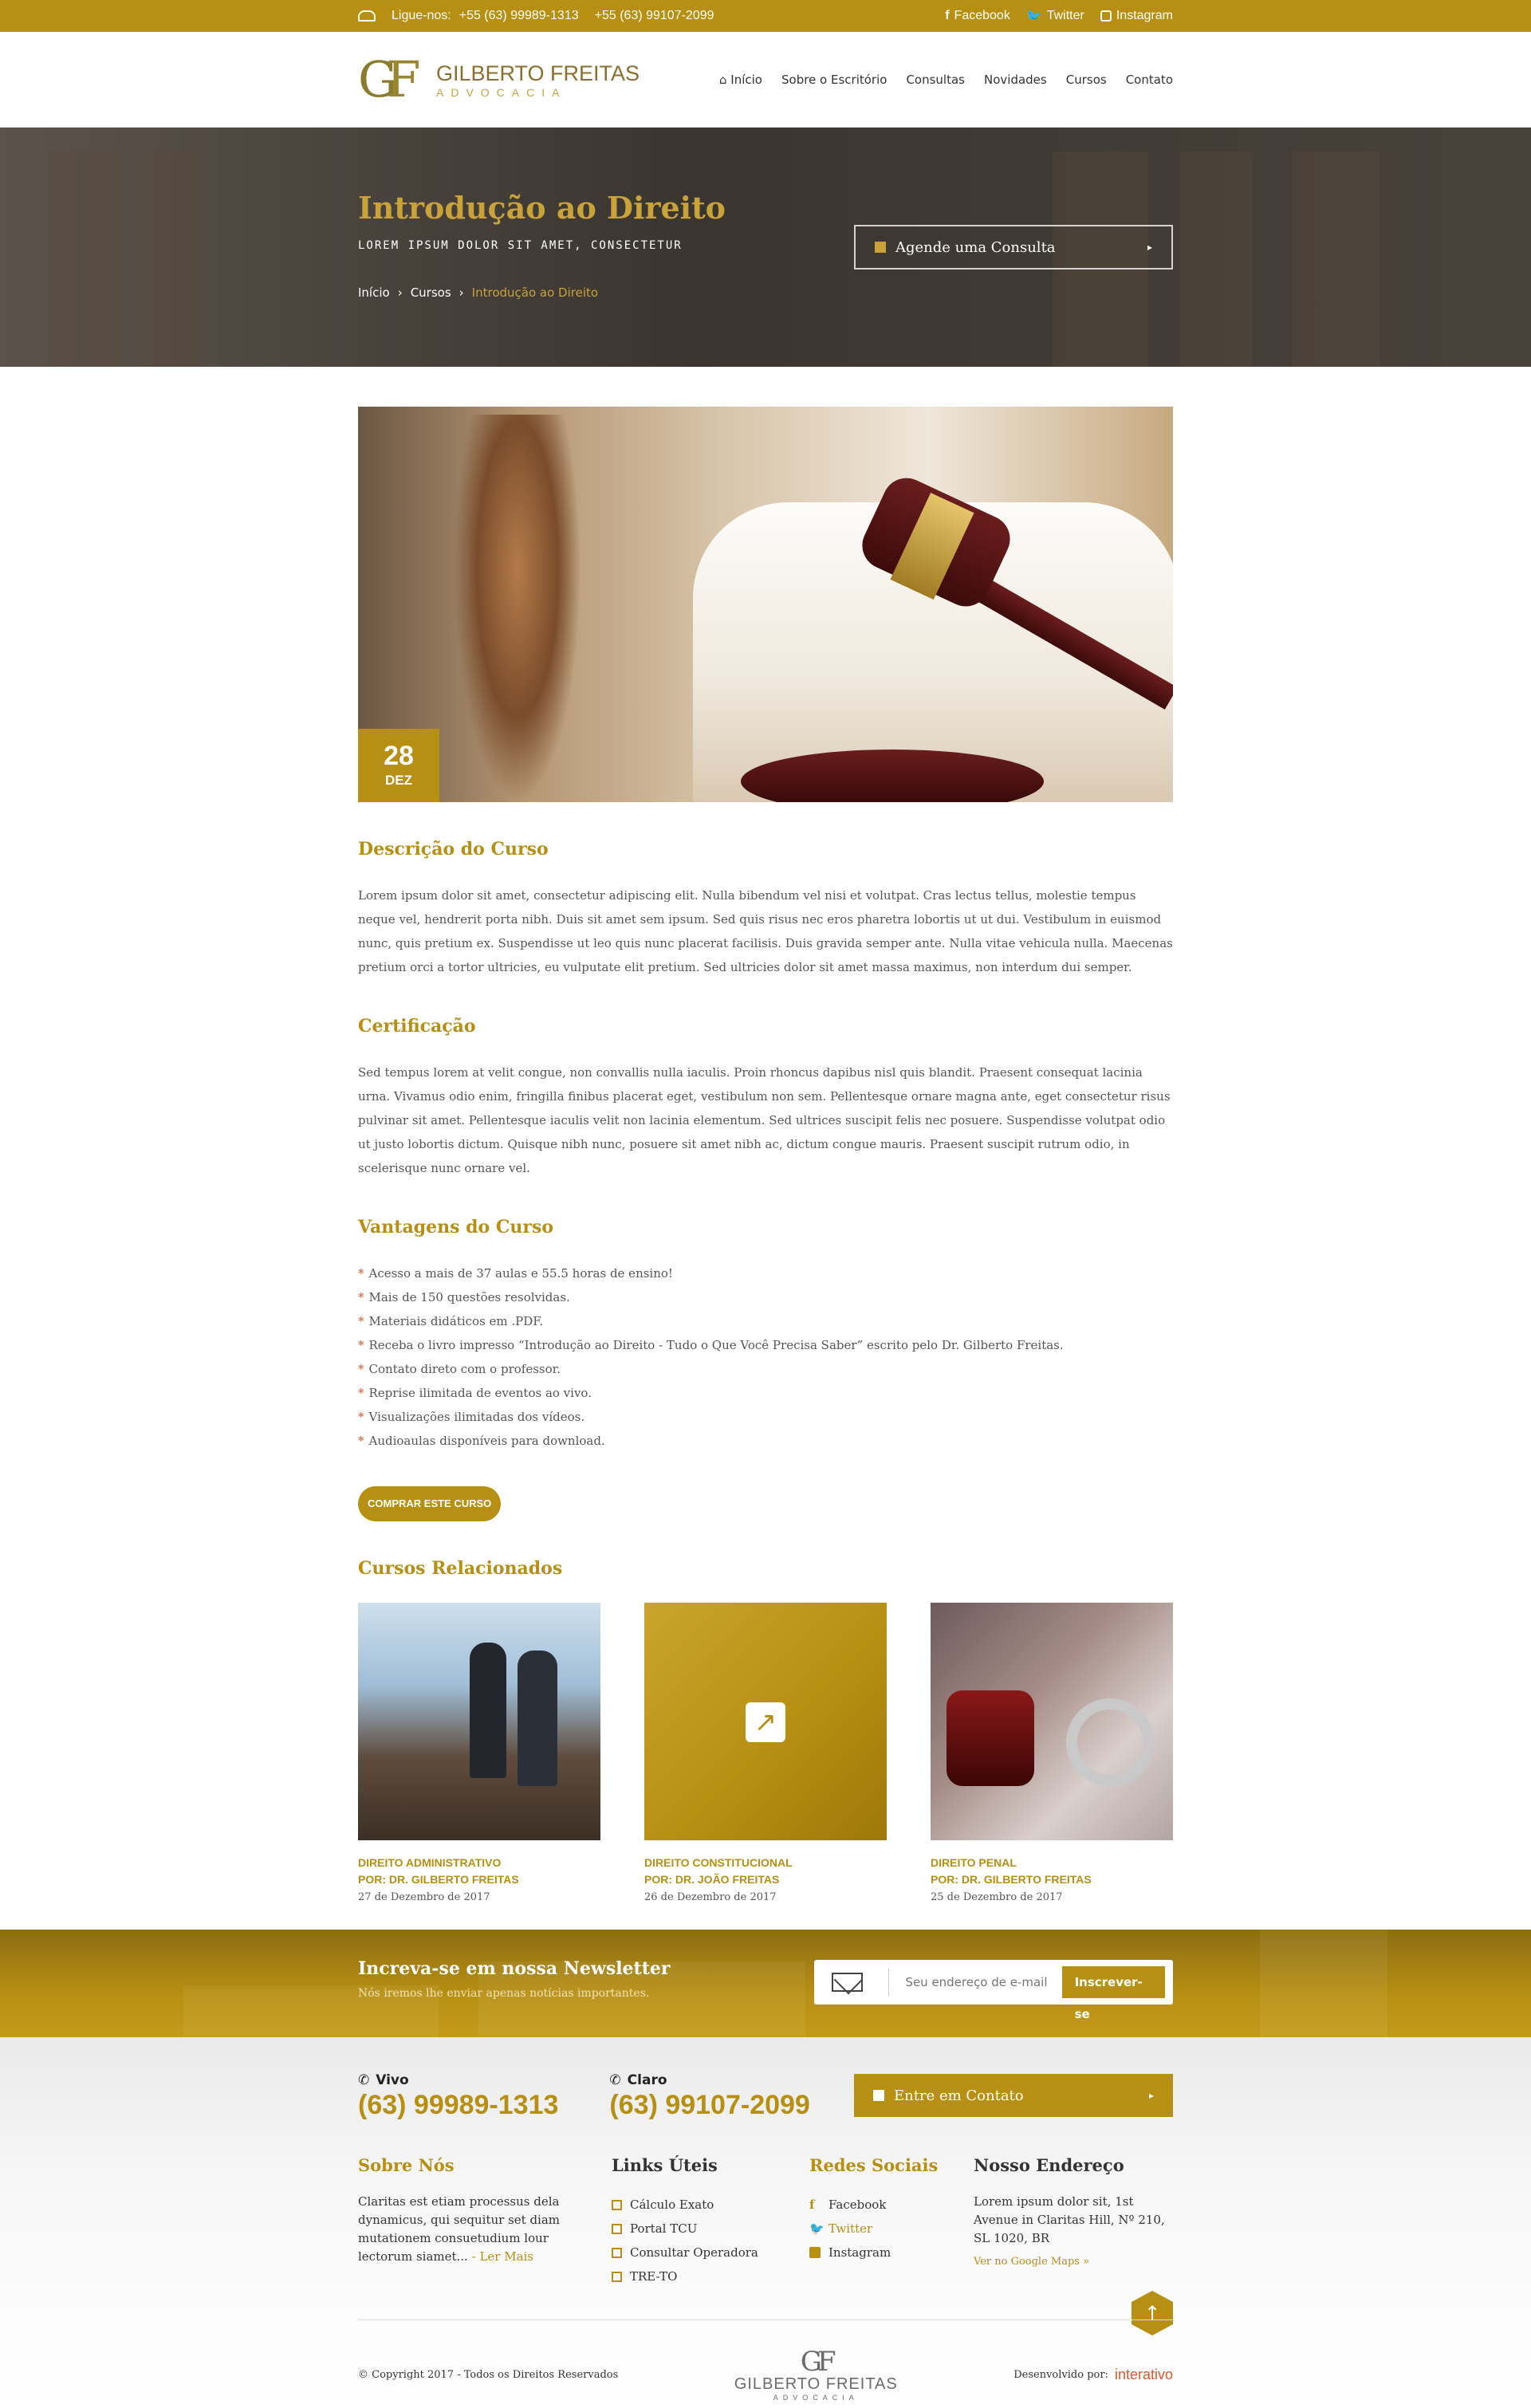 The height and width of the screenshot is (2408, 1531). What do you see at coordinates (538, 73) in the screenshot?
I see `logo-name: GILBERTO FREITAS` at bounding box center [538, 73].